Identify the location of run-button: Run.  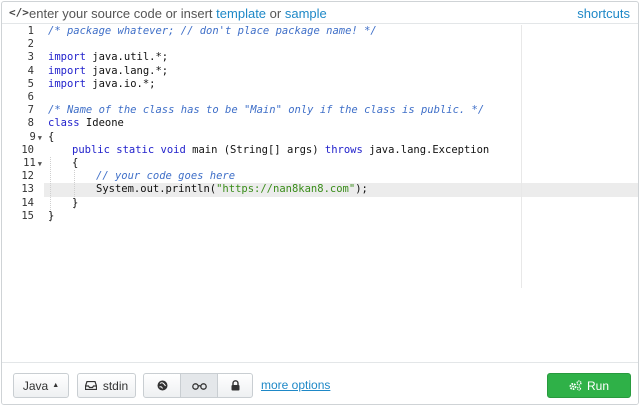
(589, 385).